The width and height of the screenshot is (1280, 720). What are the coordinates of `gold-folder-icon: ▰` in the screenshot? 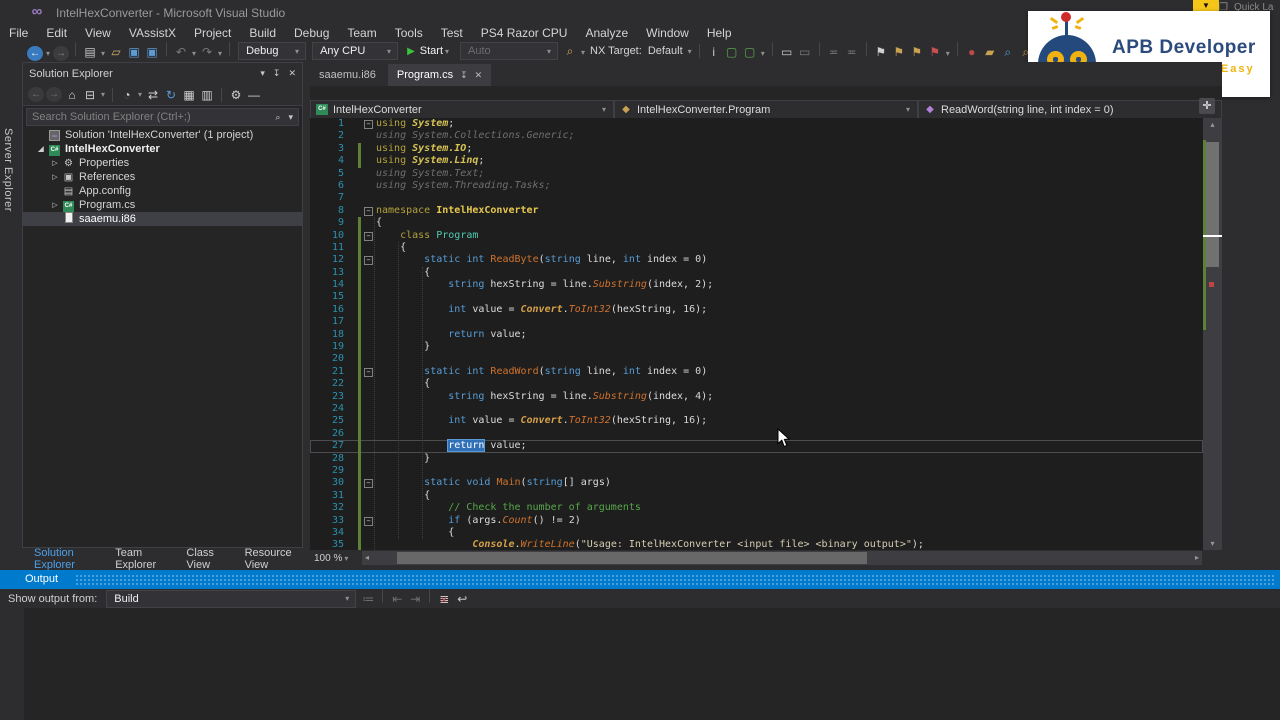 It's located at (990, 52).